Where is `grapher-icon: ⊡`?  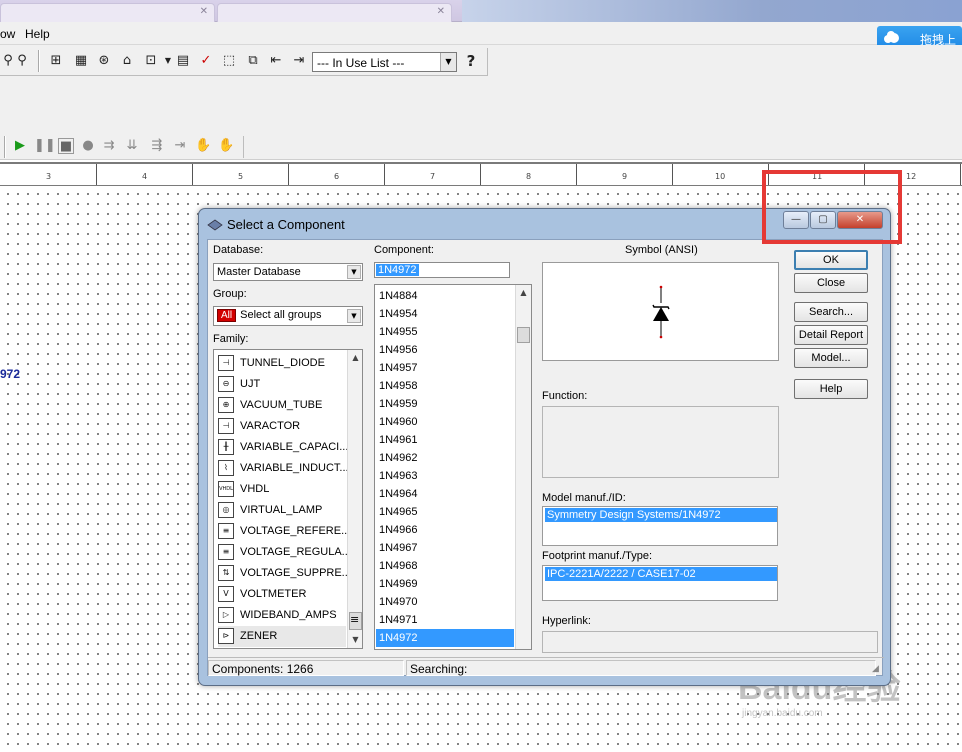
grapher-icon: ⊡ is located at coordinates (151, 61).